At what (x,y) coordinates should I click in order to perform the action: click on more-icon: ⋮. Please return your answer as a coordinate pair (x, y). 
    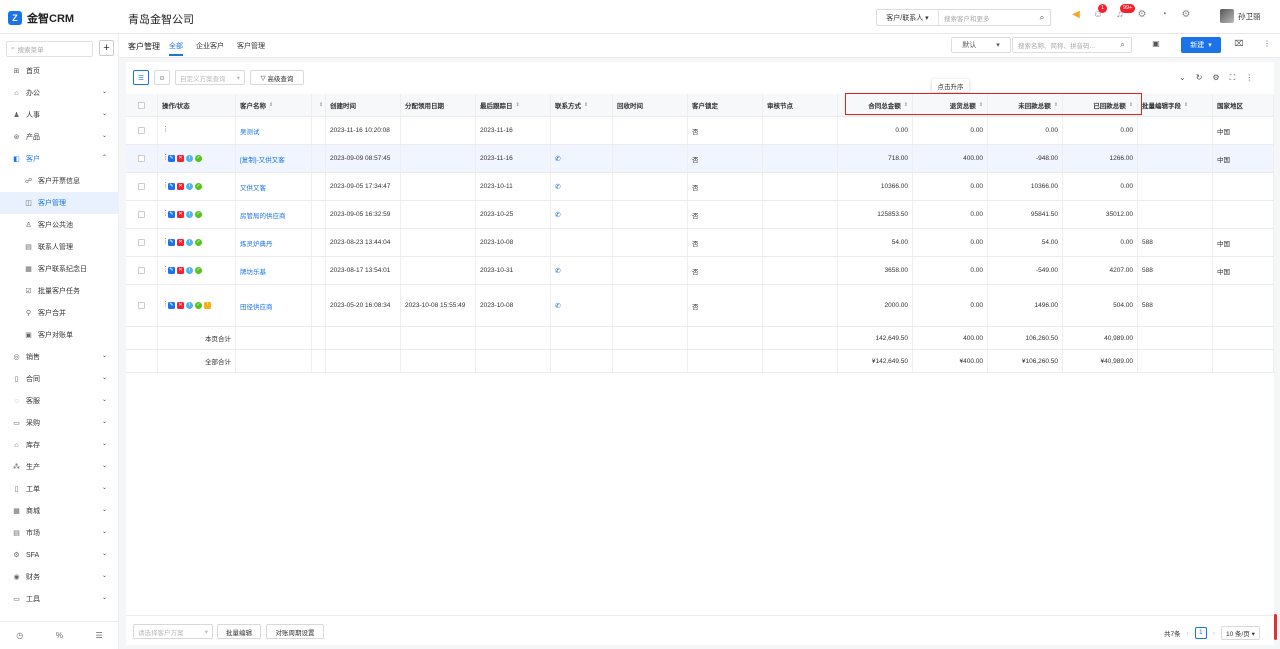
    Looking at the image, I should click on (1249, 78).